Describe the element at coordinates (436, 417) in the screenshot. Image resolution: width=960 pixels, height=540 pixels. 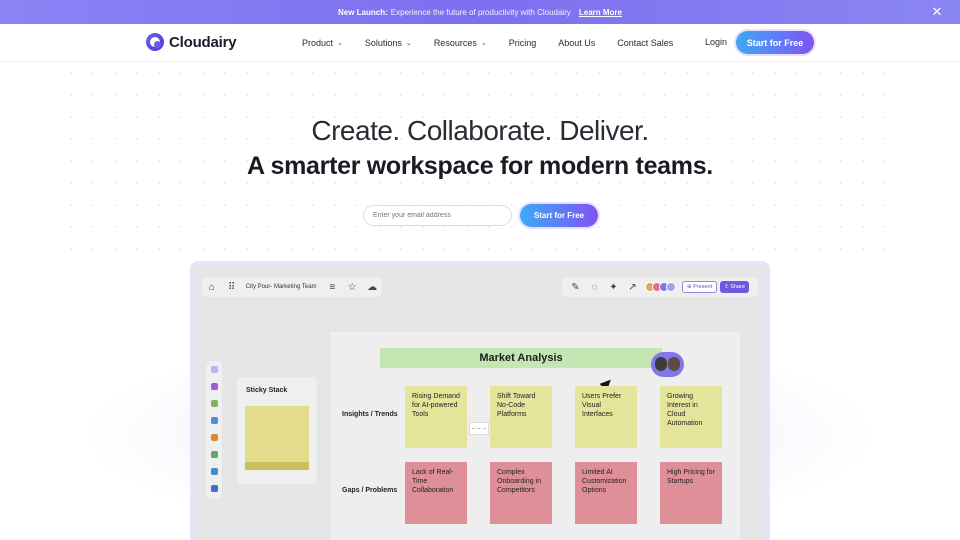
I see `sticky-note: Rising Demand for AI-powered Tools` at that location.